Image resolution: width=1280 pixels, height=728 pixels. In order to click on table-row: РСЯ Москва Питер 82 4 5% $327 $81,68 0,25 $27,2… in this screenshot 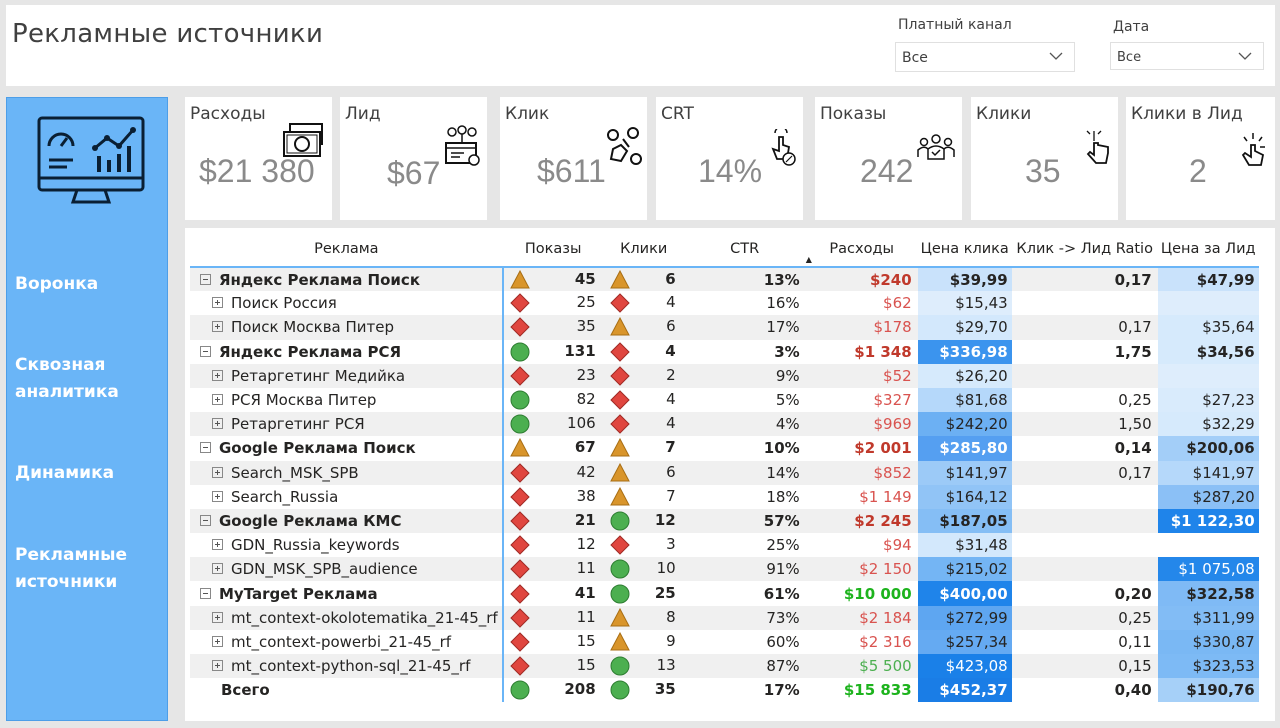, I will do `click(724, 400)`.